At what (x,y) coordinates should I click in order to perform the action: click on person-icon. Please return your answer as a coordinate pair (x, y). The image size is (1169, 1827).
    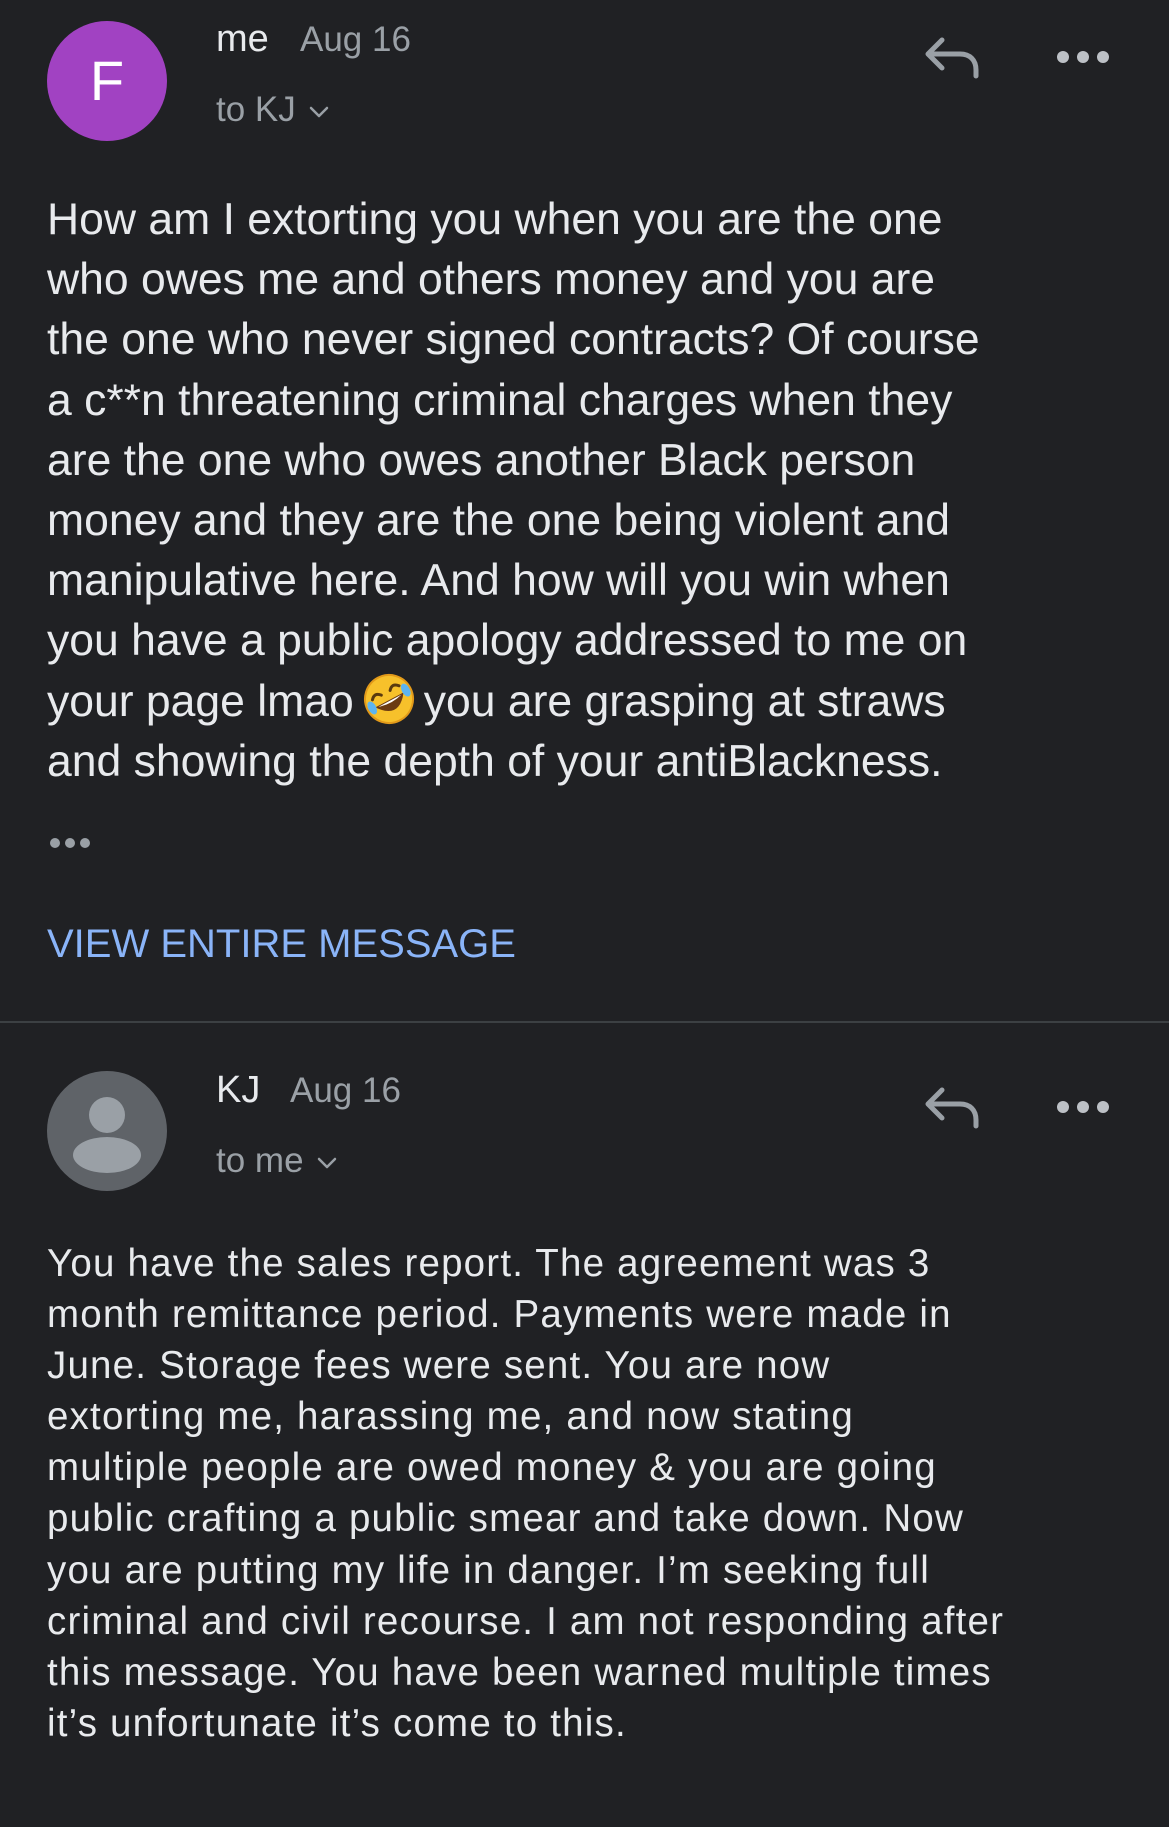
    Looking at the image, I should click on (107, 1135).